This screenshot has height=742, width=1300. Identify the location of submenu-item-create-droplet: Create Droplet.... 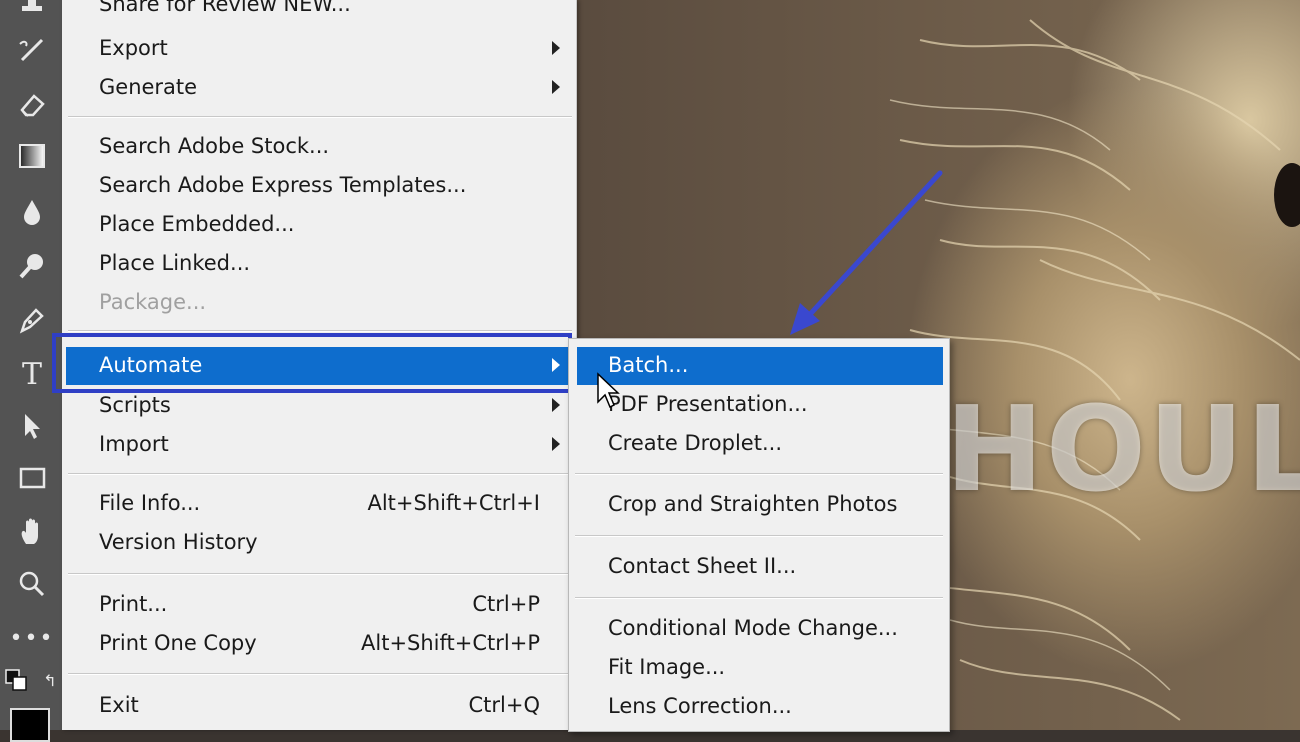
(758, 444).